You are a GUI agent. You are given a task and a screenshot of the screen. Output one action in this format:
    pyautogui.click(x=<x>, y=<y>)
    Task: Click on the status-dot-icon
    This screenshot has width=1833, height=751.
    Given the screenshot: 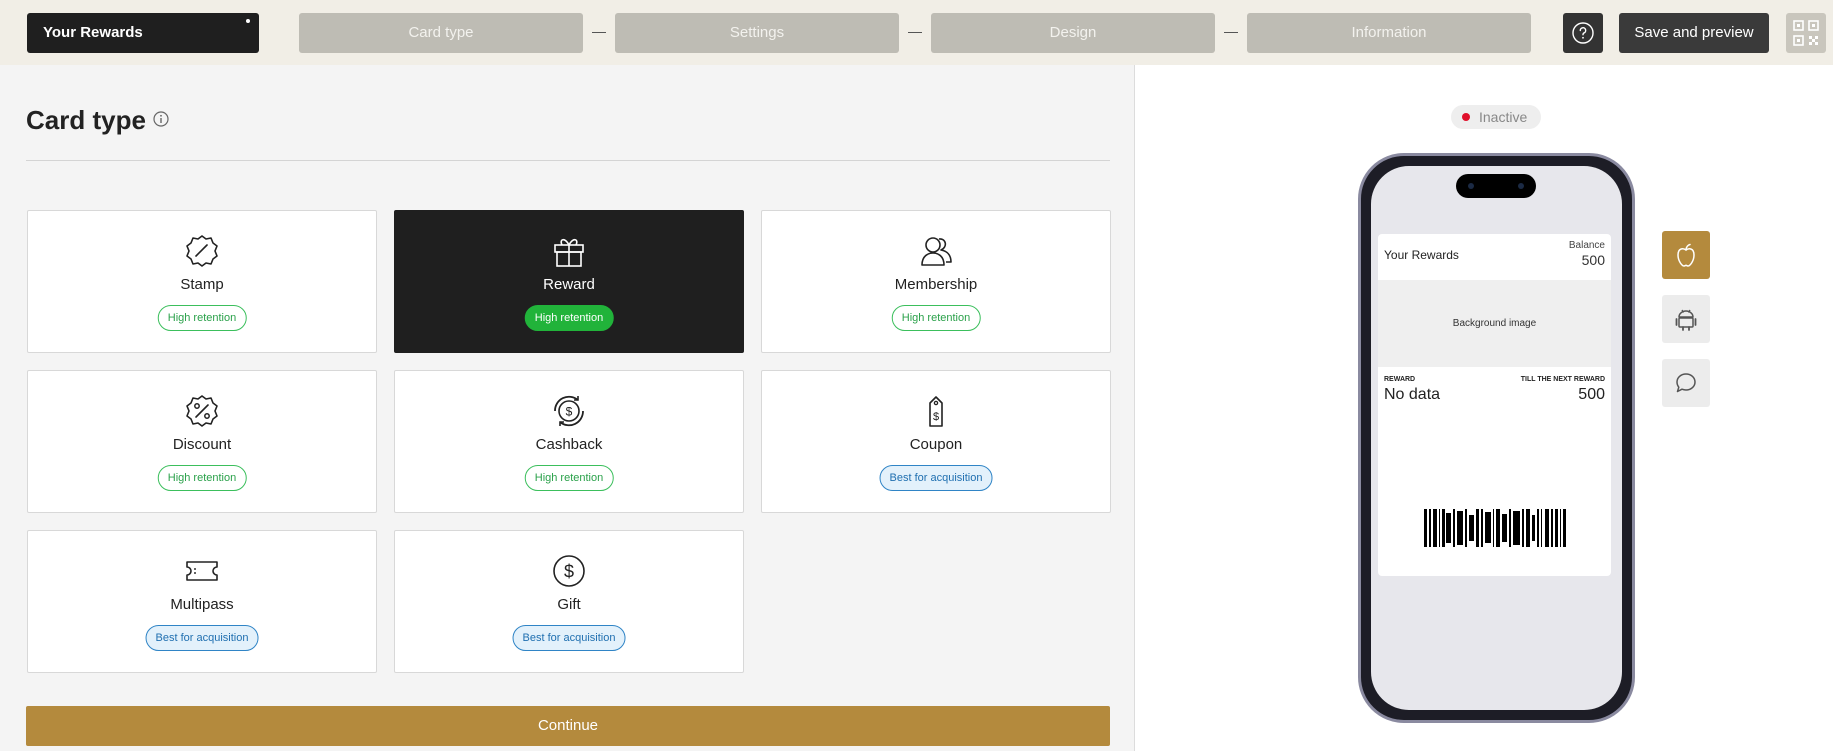 What is the action you would take?
    pyautogui.click(x=1466, y=117)
    